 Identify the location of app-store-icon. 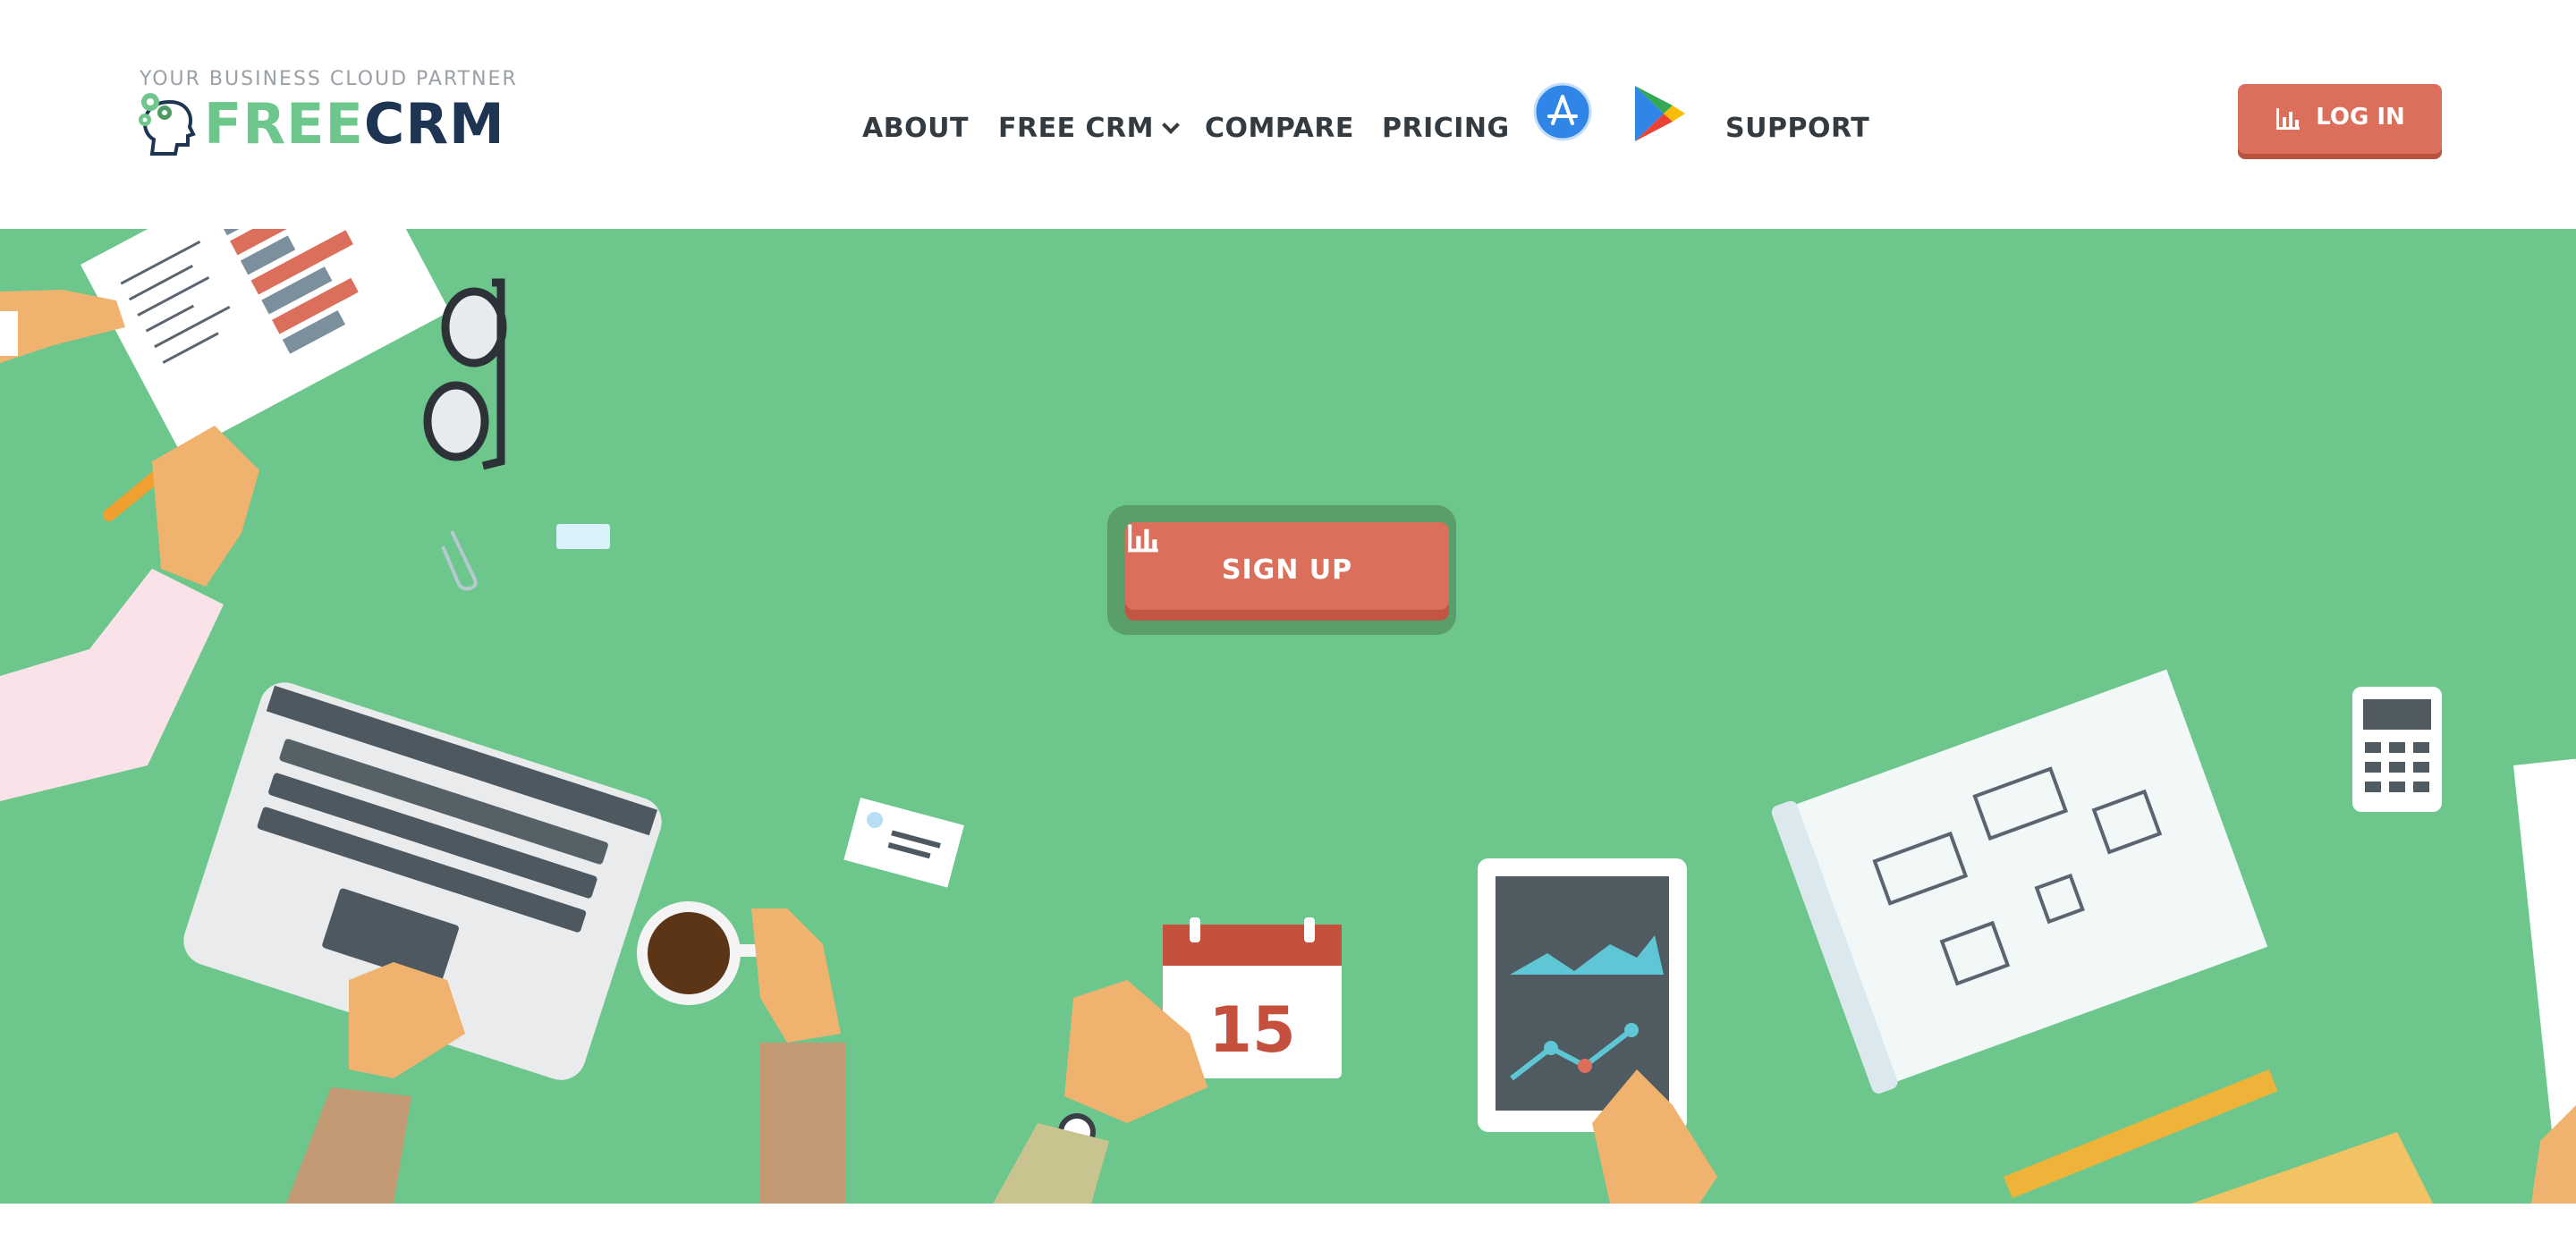
(1562, 111).